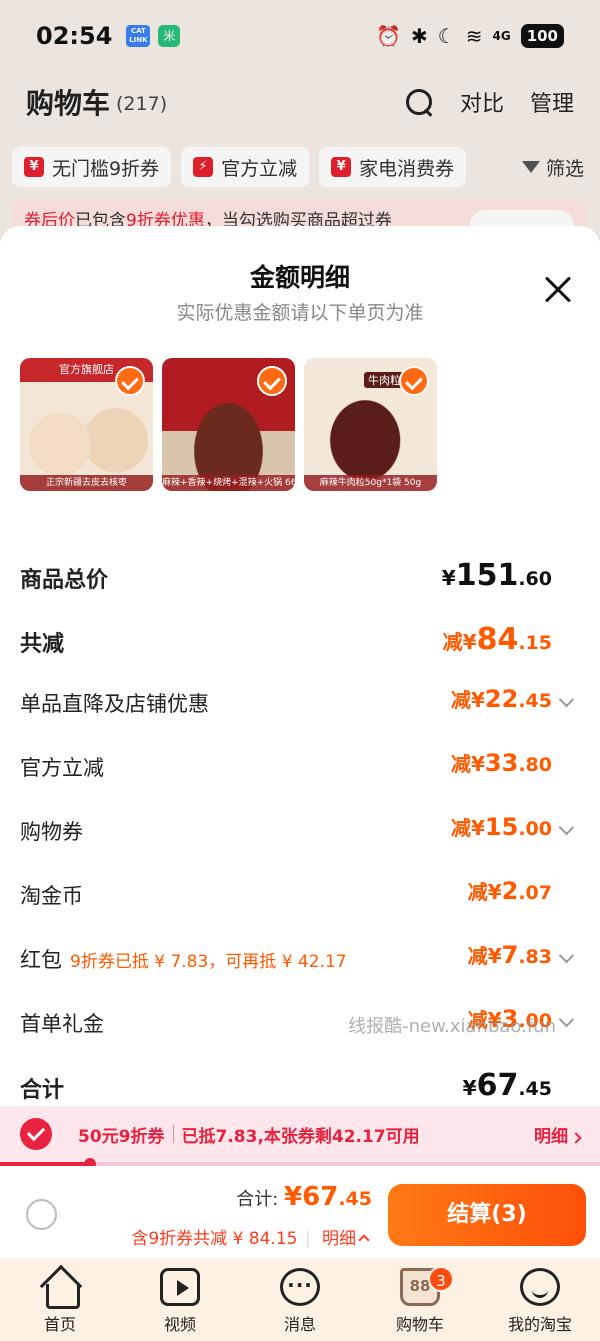 The height and width of the screenshot is (1341, 600). I want to click on row-label: 购物券, so click(51, 832).